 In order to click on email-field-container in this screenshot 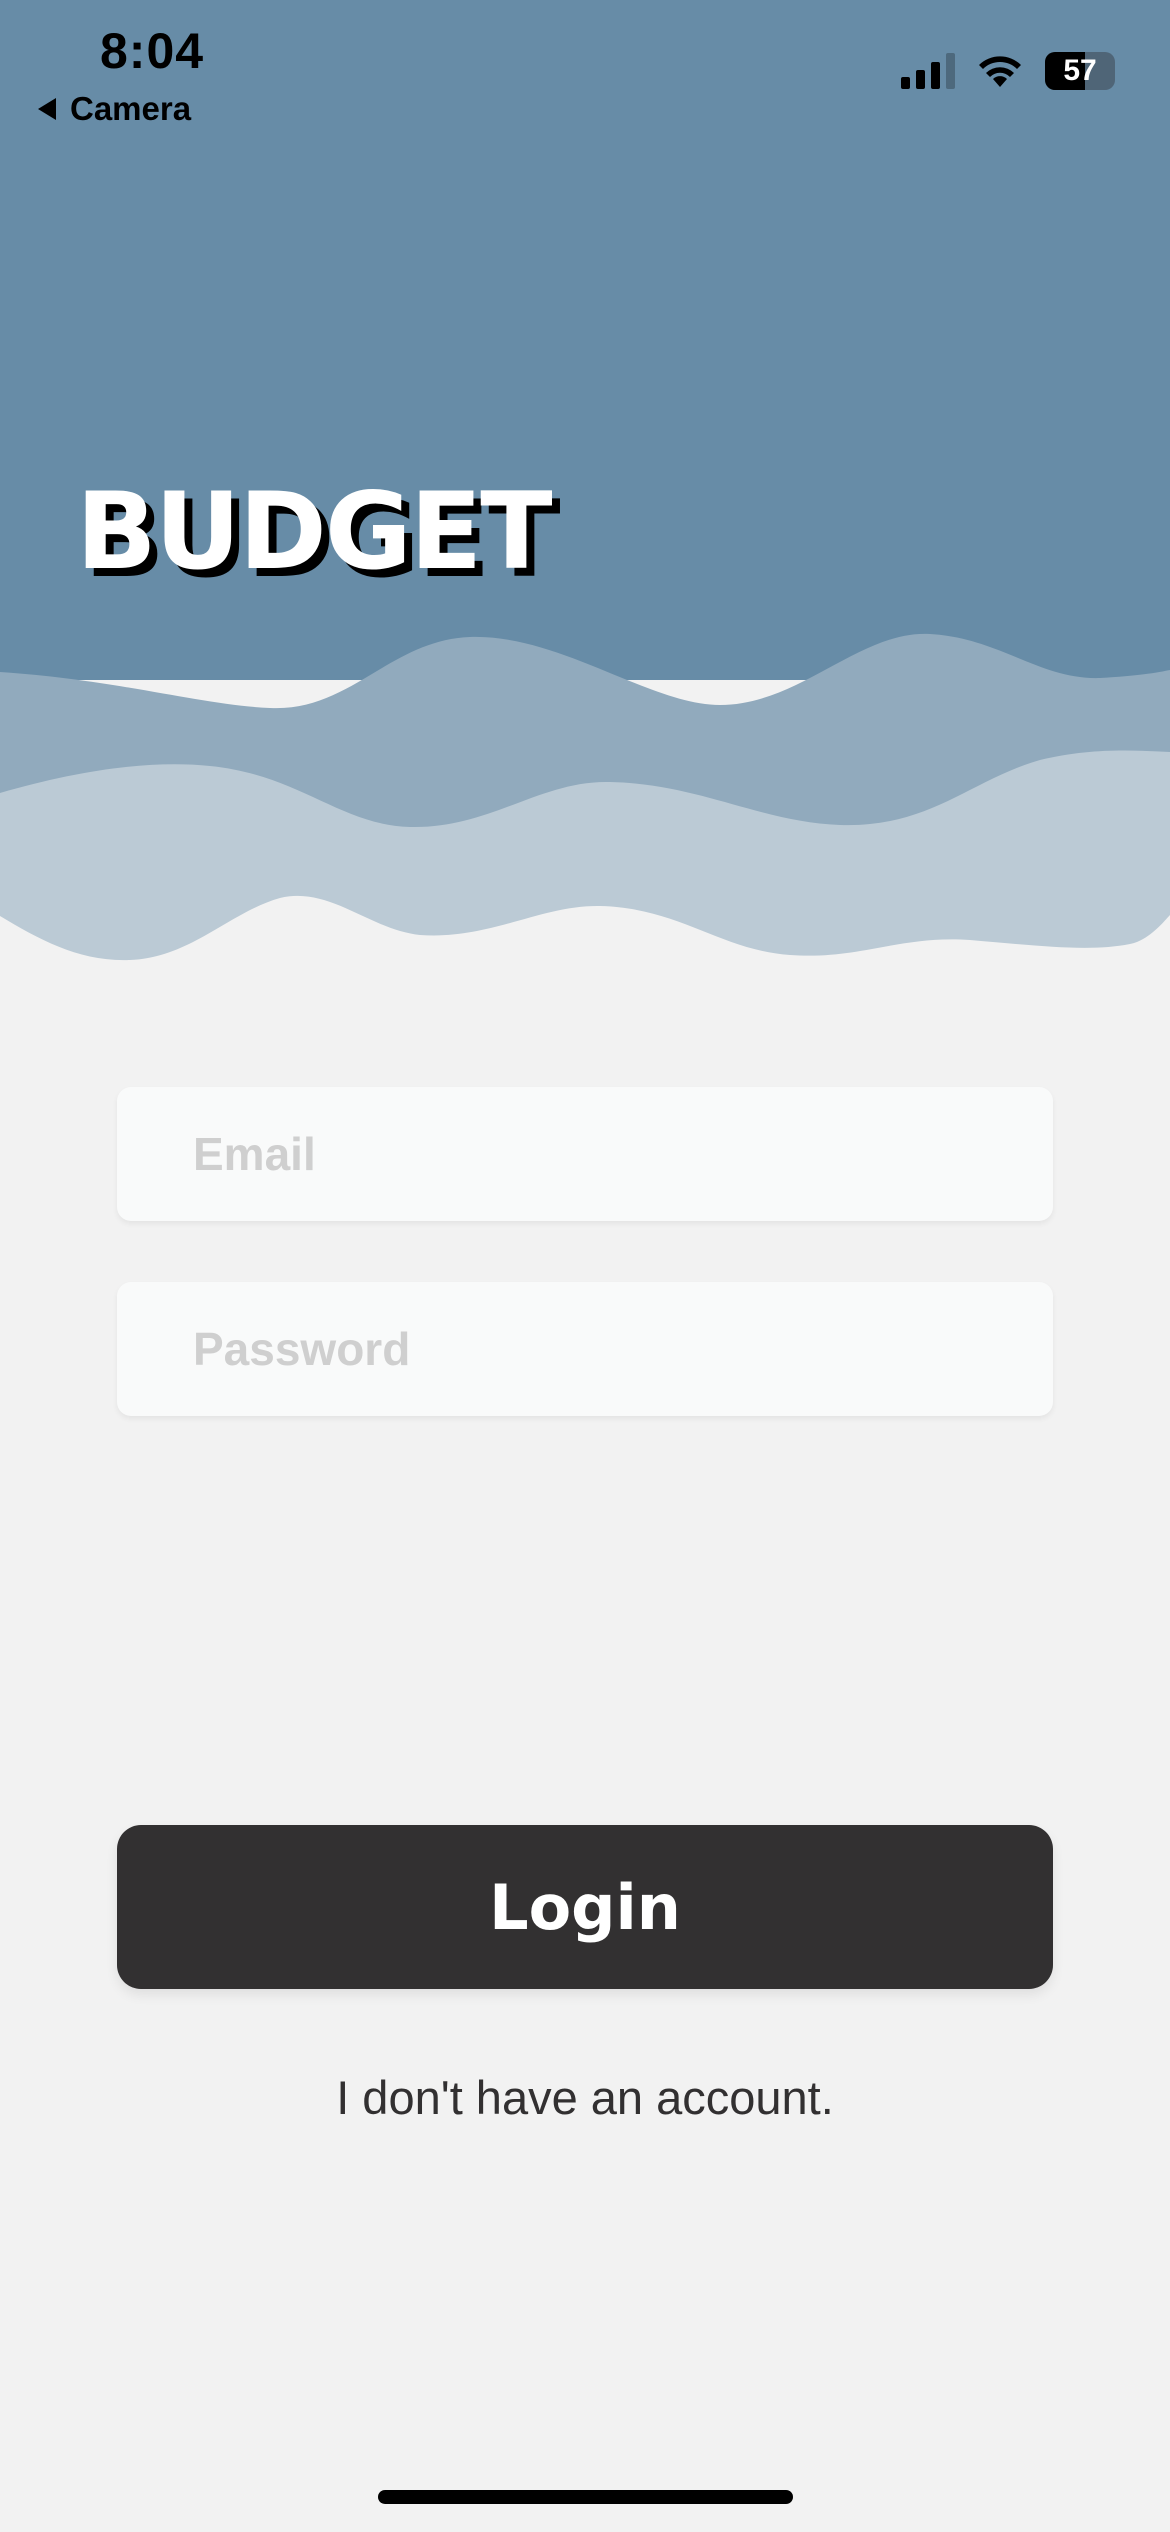, I will do `click(585, 1154)`.